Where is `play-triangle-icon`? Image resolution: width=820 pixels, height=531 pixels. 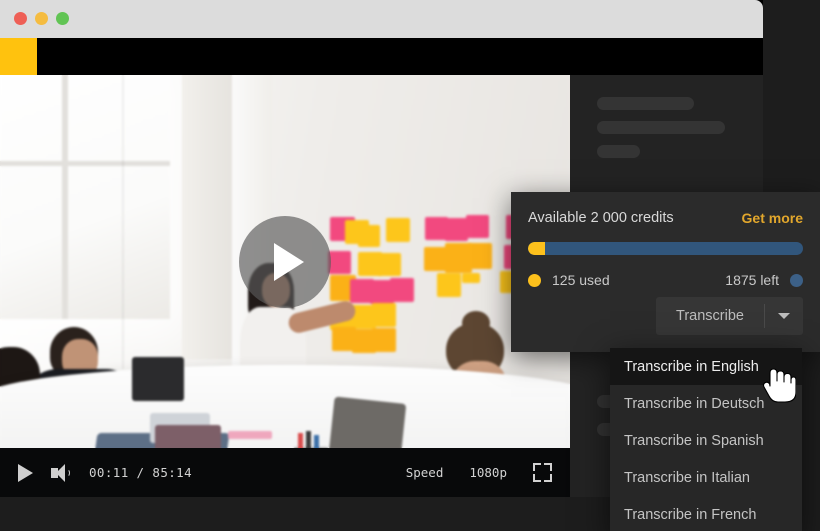
play-triangle-icon is located at coordinates (288, 261).